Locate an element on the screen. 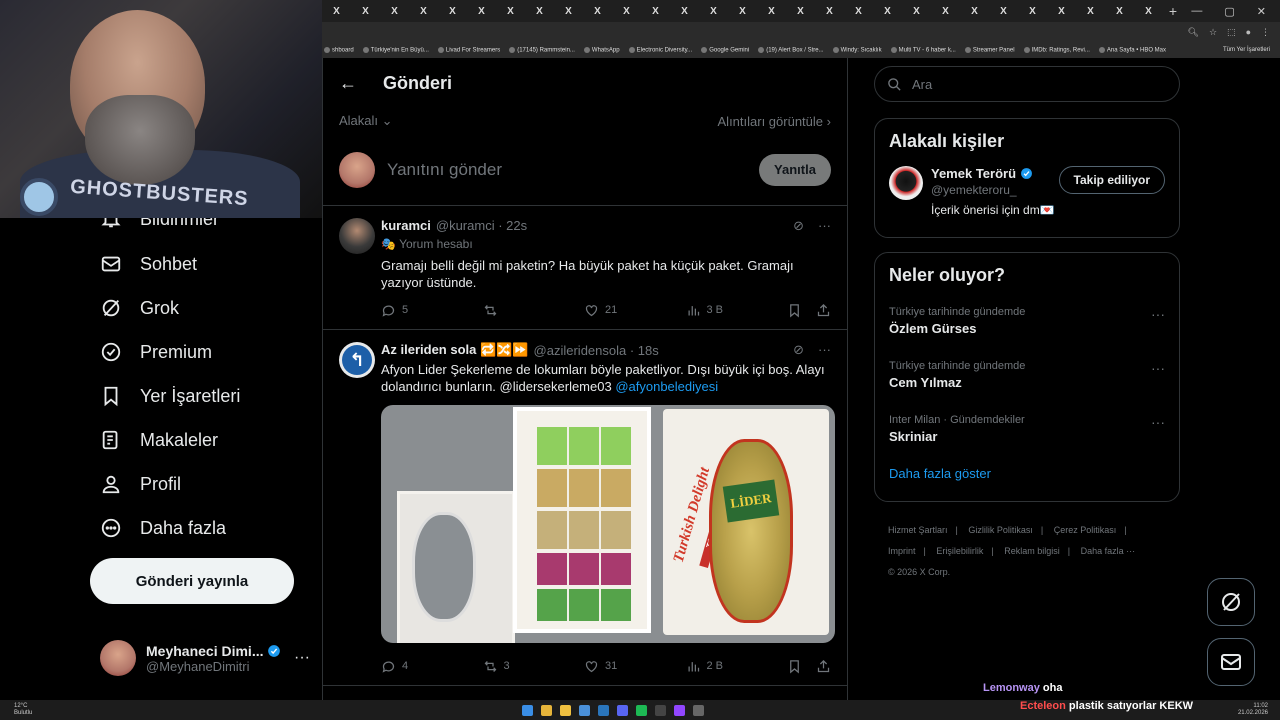  like-action: 31 is located at coordinates (604, 666).